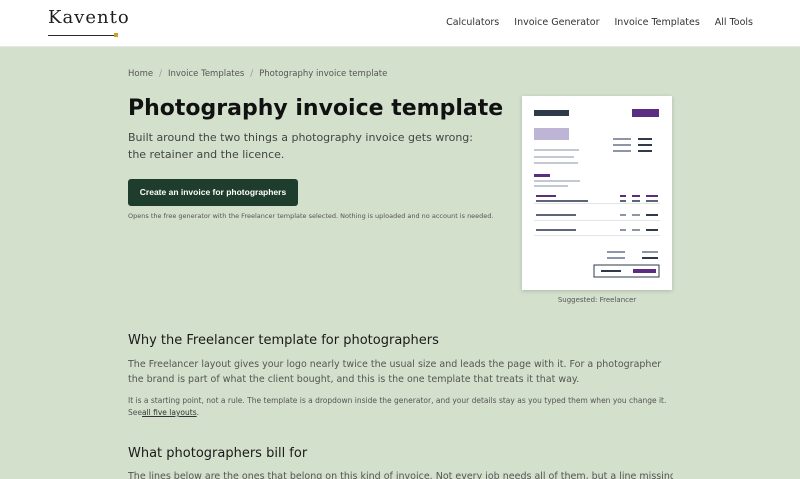 This screenshot has width=800, height=479. I want to click on breadcrumb-current: Photography invoice template, so click(323, 74).